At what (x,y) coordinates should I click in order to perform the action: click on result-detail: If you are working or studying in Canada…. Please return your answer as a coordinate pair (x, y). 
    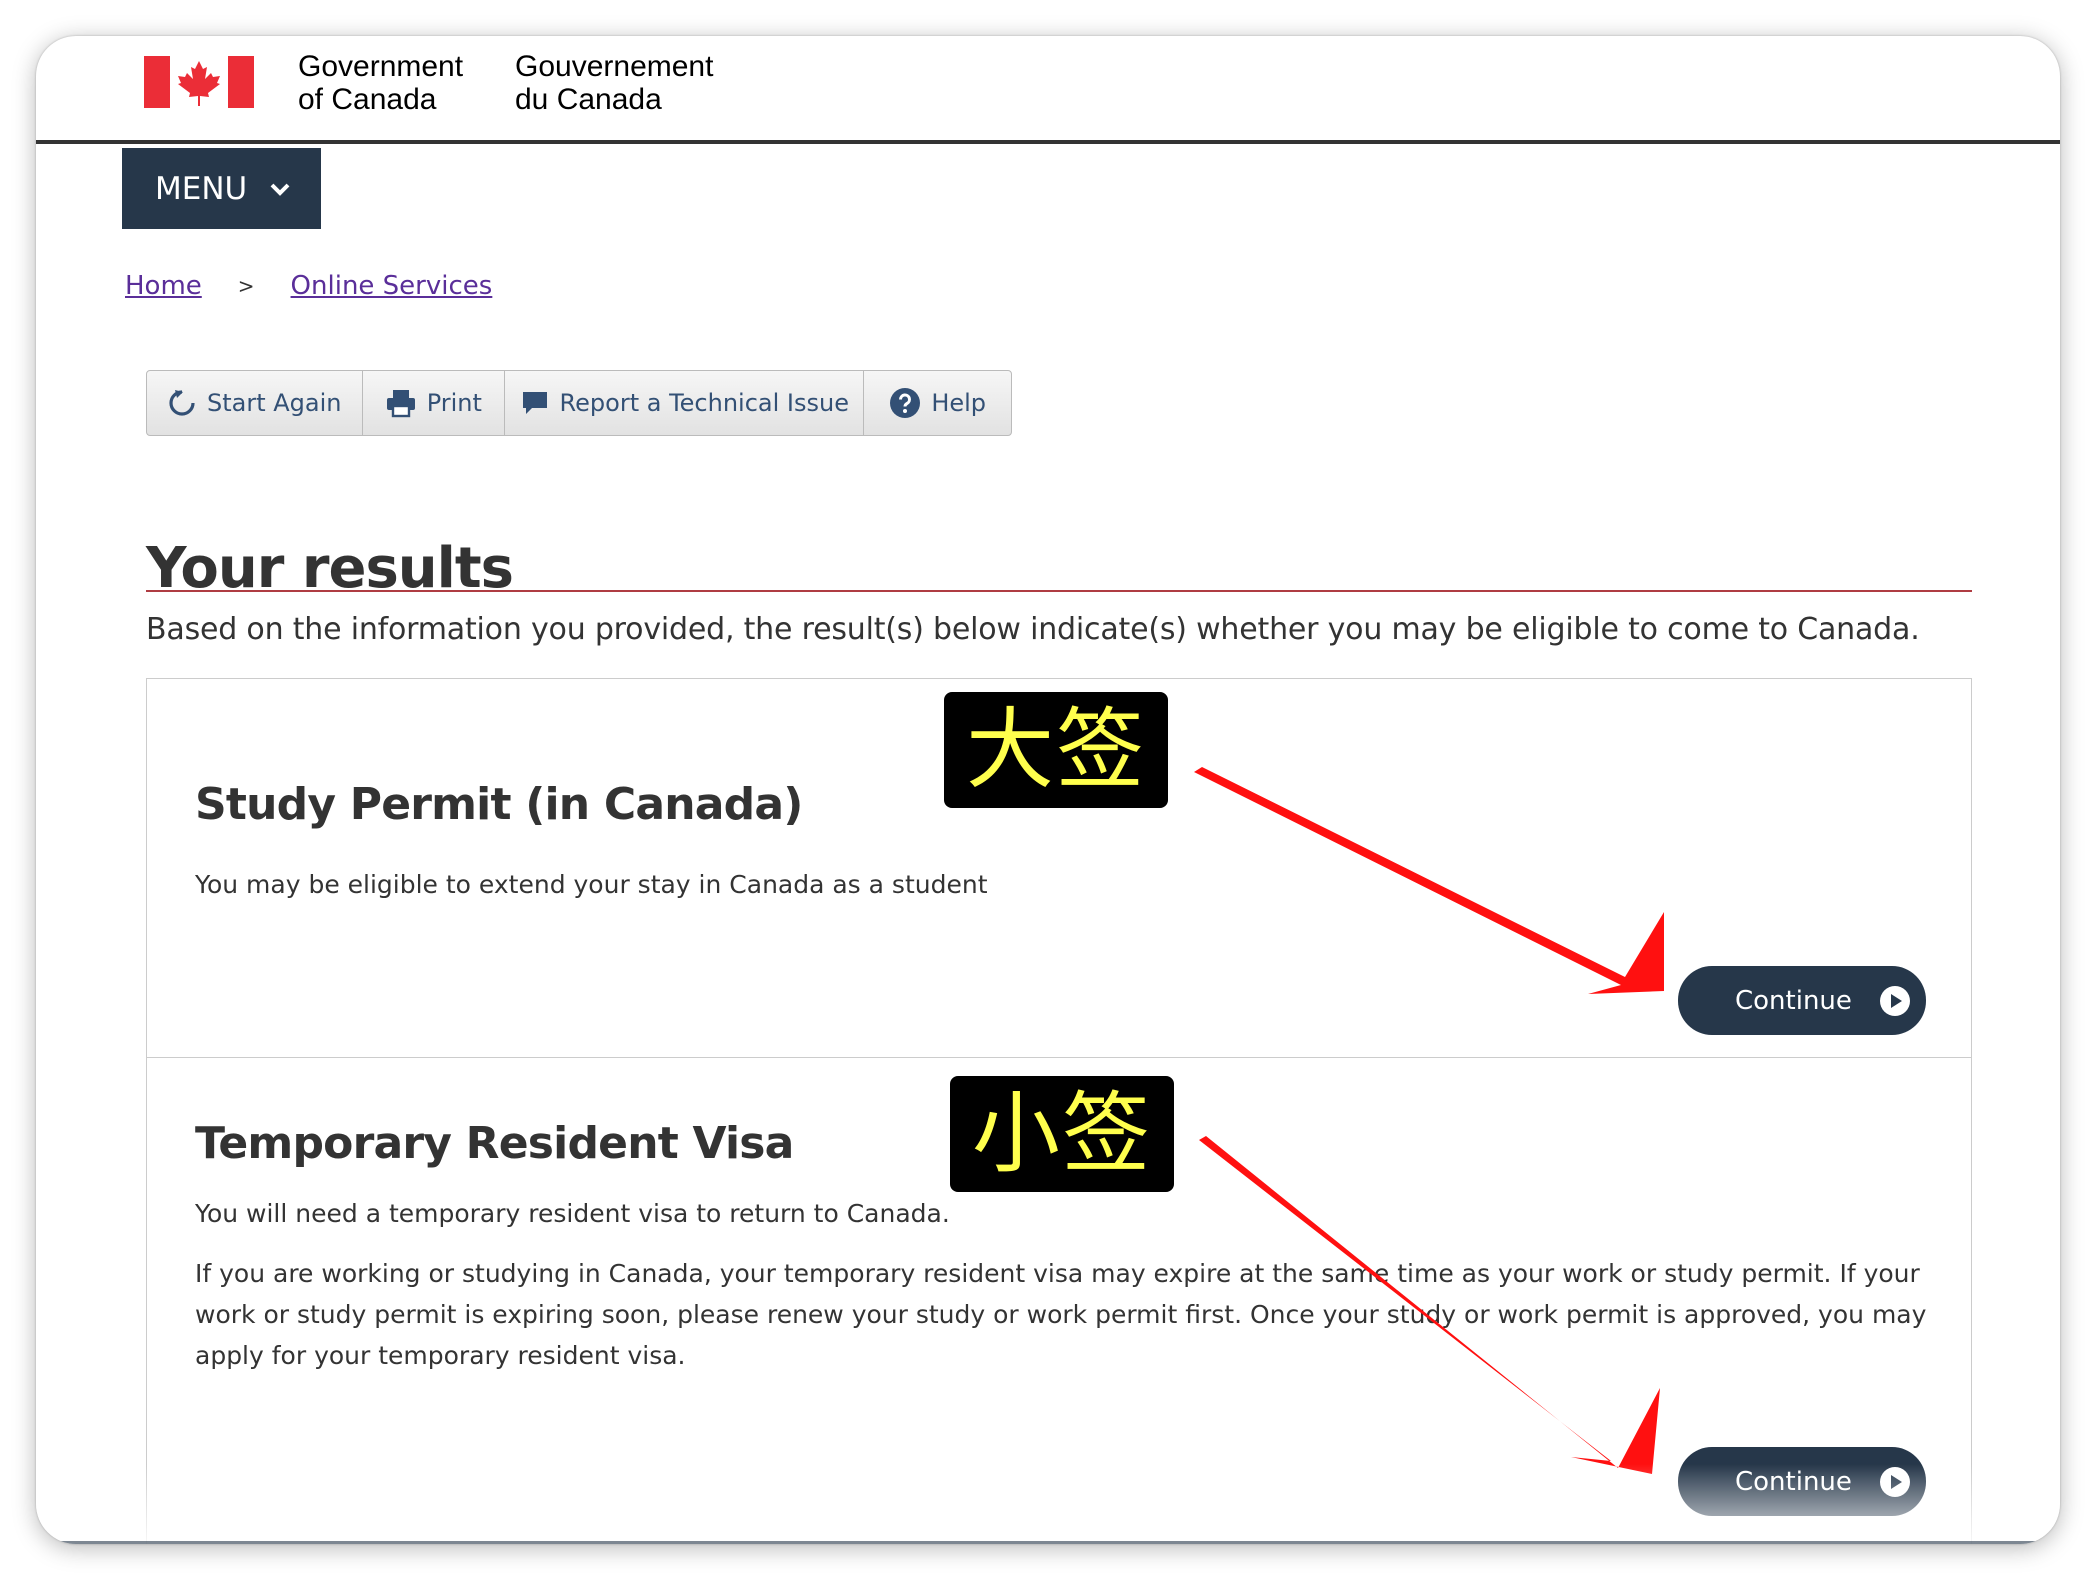
    Looking at the image, I should click on (1061, 1314).